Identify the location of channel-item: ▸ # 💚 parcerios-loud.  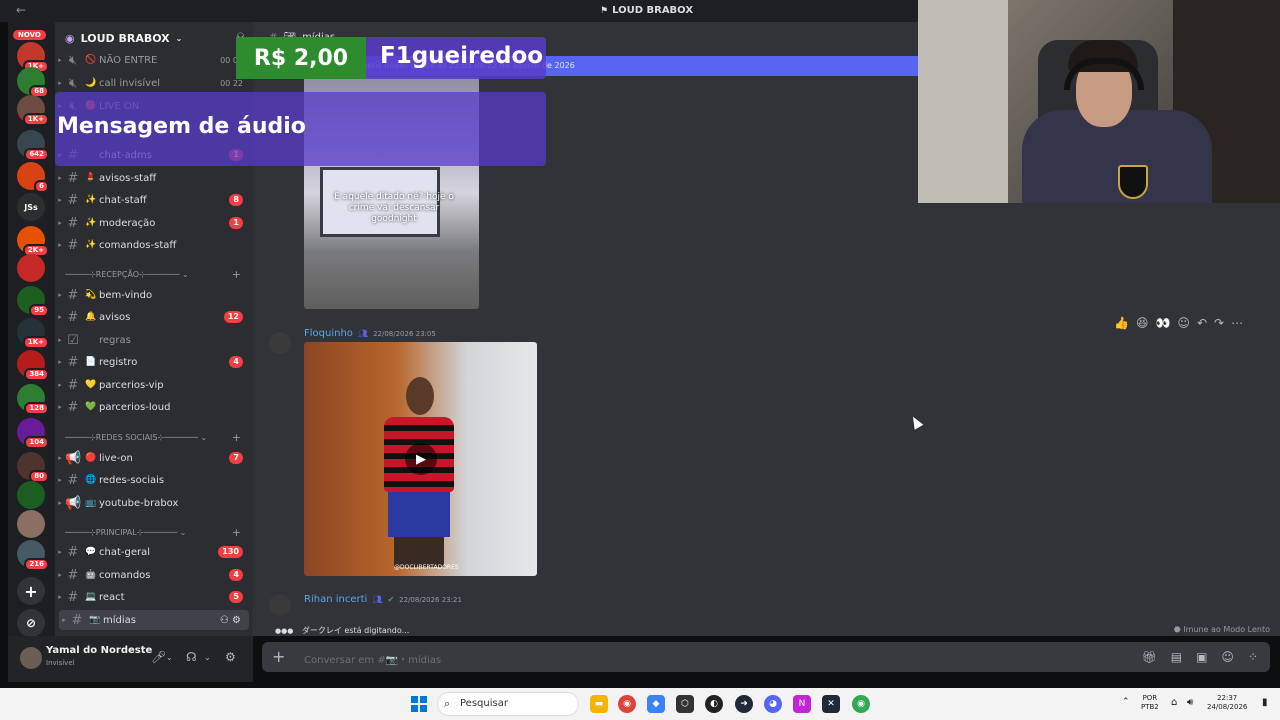
(154, 407).